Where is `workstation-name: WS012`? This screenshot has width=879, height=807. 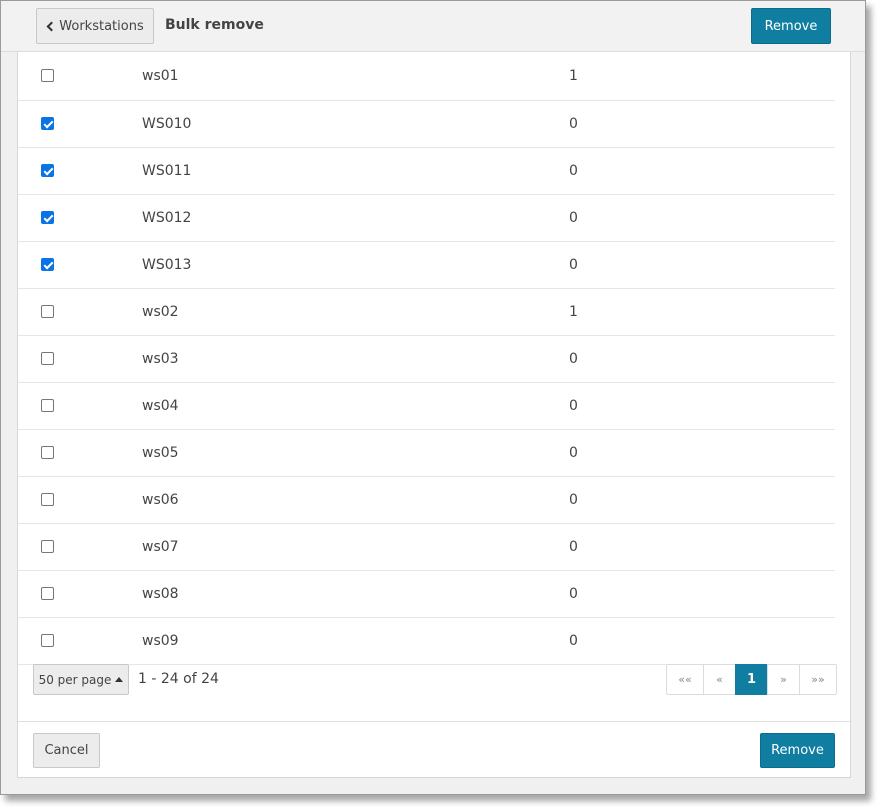 workstation-name: WS012 is located at coordinates (167, 218).